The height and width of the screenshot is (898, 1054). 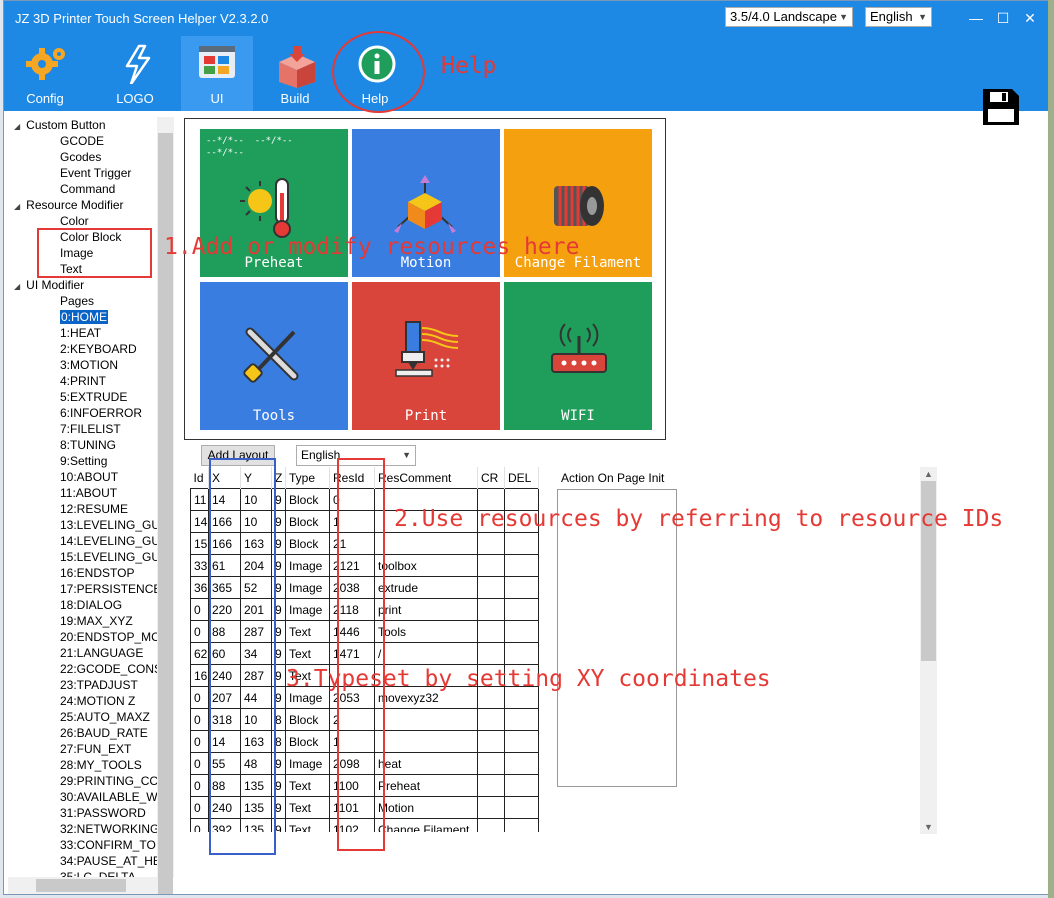 What do you see at coordinates (88, 493) in the screenshot?
I see `tree-item: 11:ABOUT` at bounding box center [88, 493].